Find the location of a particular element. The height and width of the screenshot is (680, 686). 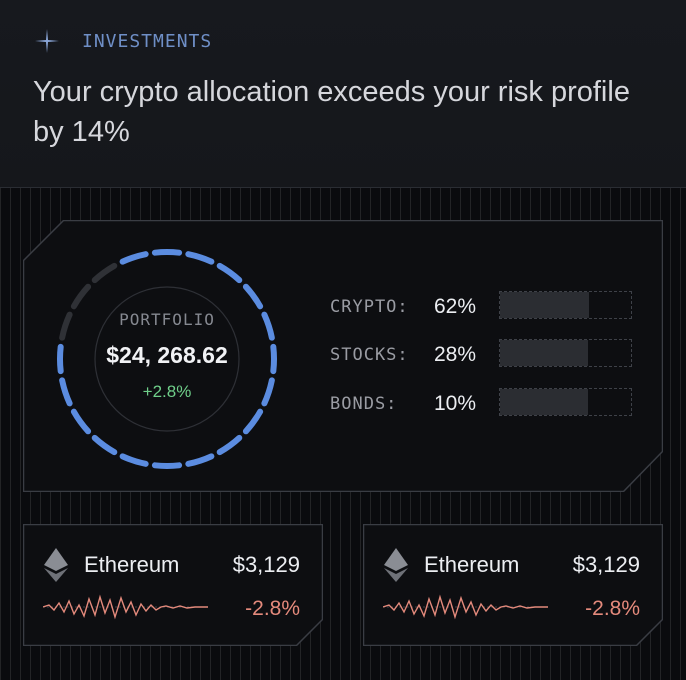

alloc-bonds-bar is located at coordinates (565, 402).